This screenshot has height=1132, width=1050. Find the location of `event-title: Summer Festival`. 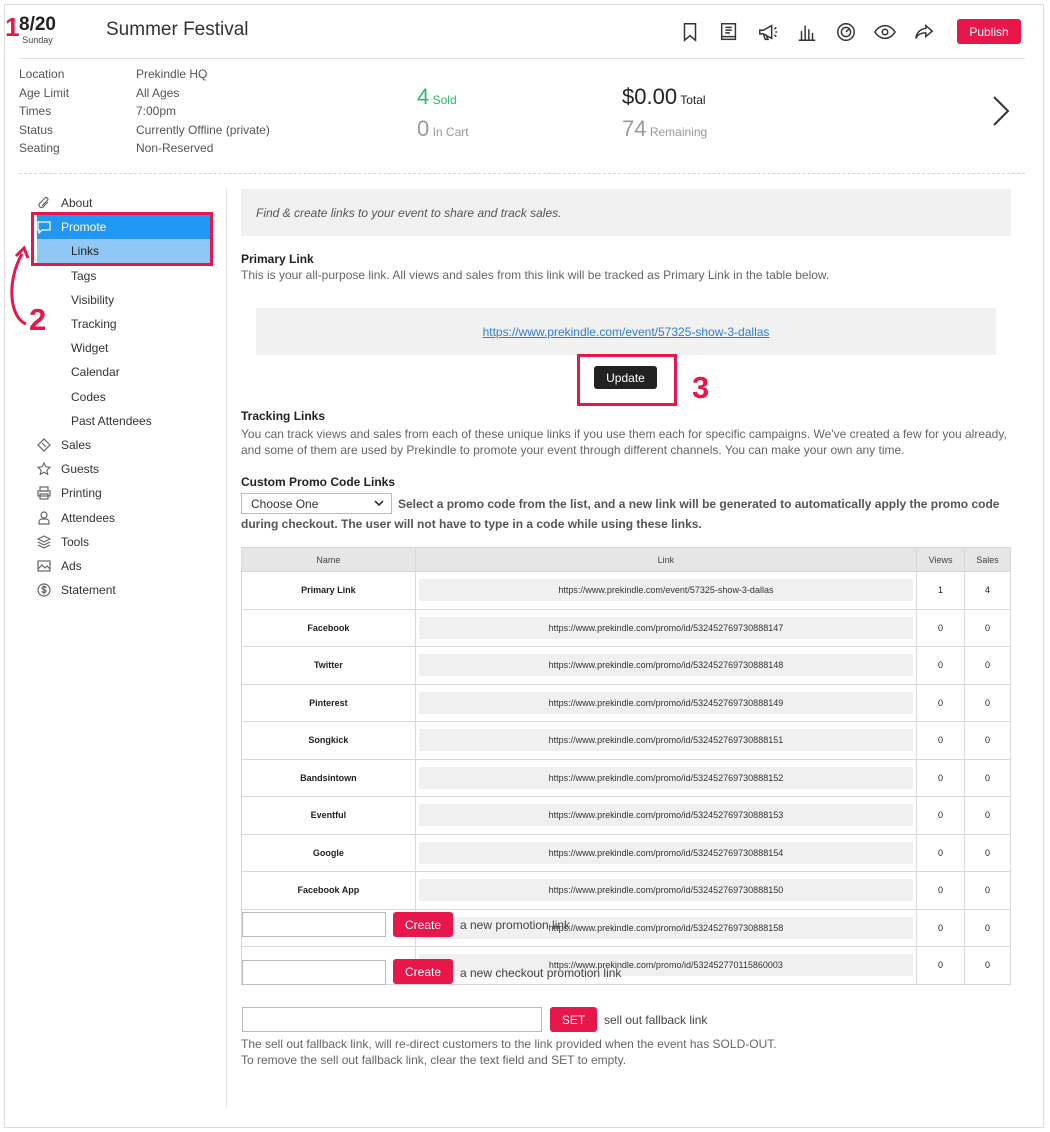

event-title: Summer Festival is located at coordinates (177, 29).